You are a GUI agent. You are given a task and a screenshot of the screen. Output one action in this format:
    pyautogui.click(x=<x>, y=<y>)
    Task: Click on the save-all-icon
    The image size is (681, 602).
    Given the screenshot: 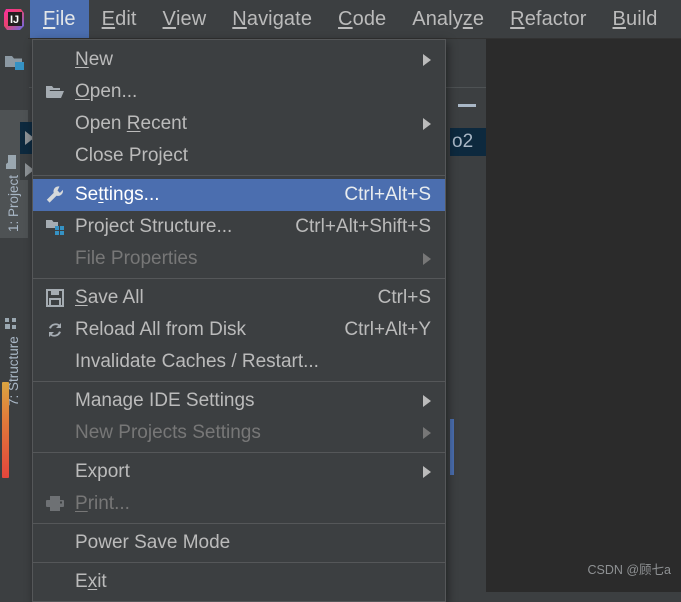 What is the action you would take?
    pyautogui.click(x=55, y=298)
    